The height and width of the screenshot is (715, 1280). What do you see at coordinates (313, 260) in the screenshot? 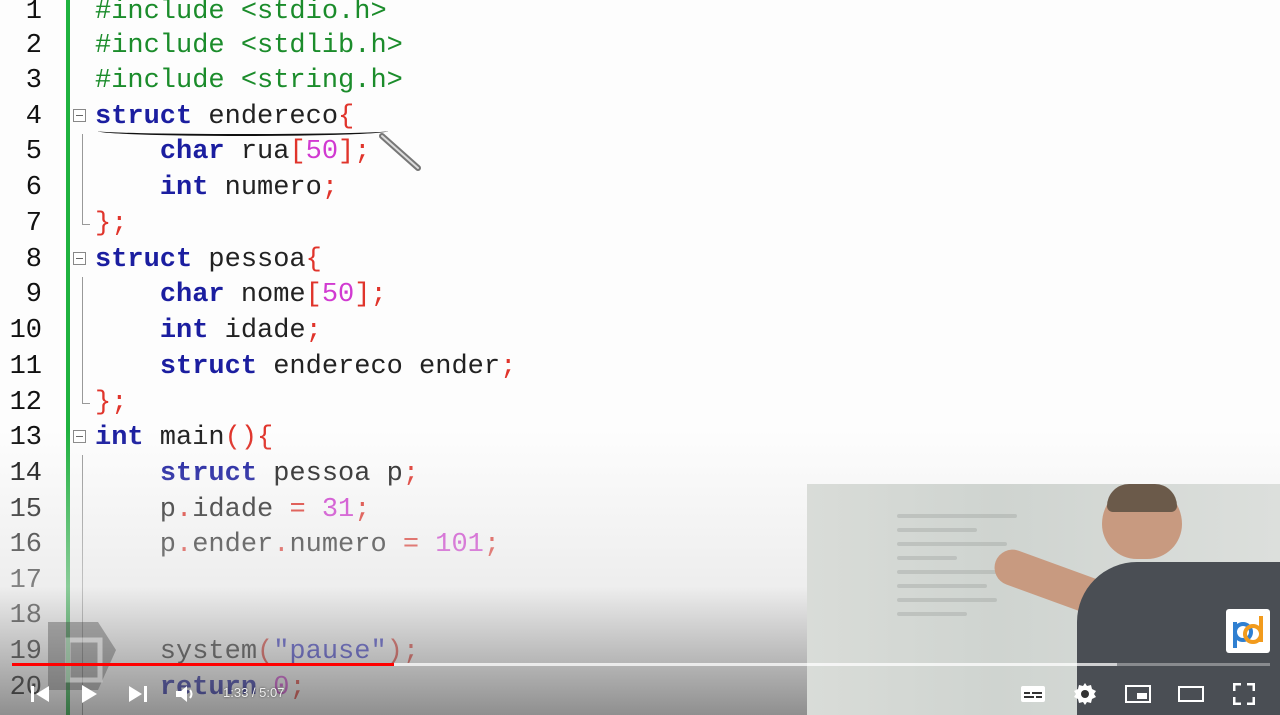
I see `code-token: {` at bounding box center [313, 260].